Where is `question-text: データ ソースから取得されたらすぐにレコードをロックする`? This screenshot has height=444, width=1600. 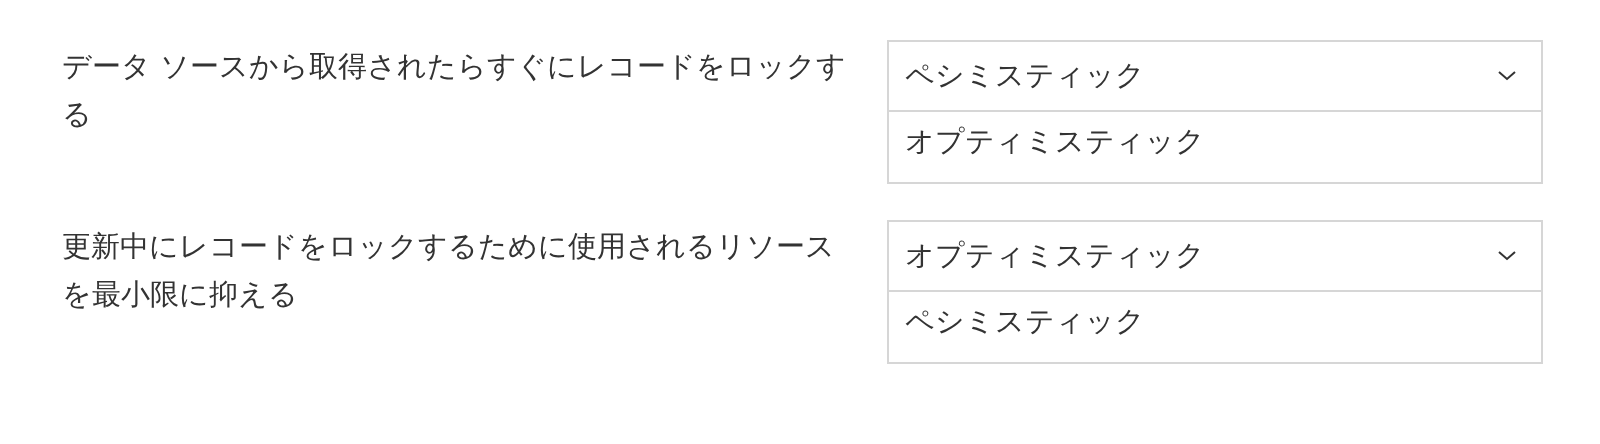
question-text: データ ソースから取得されたらすぐにレコードをロックする is located at coordinates (455, 90).